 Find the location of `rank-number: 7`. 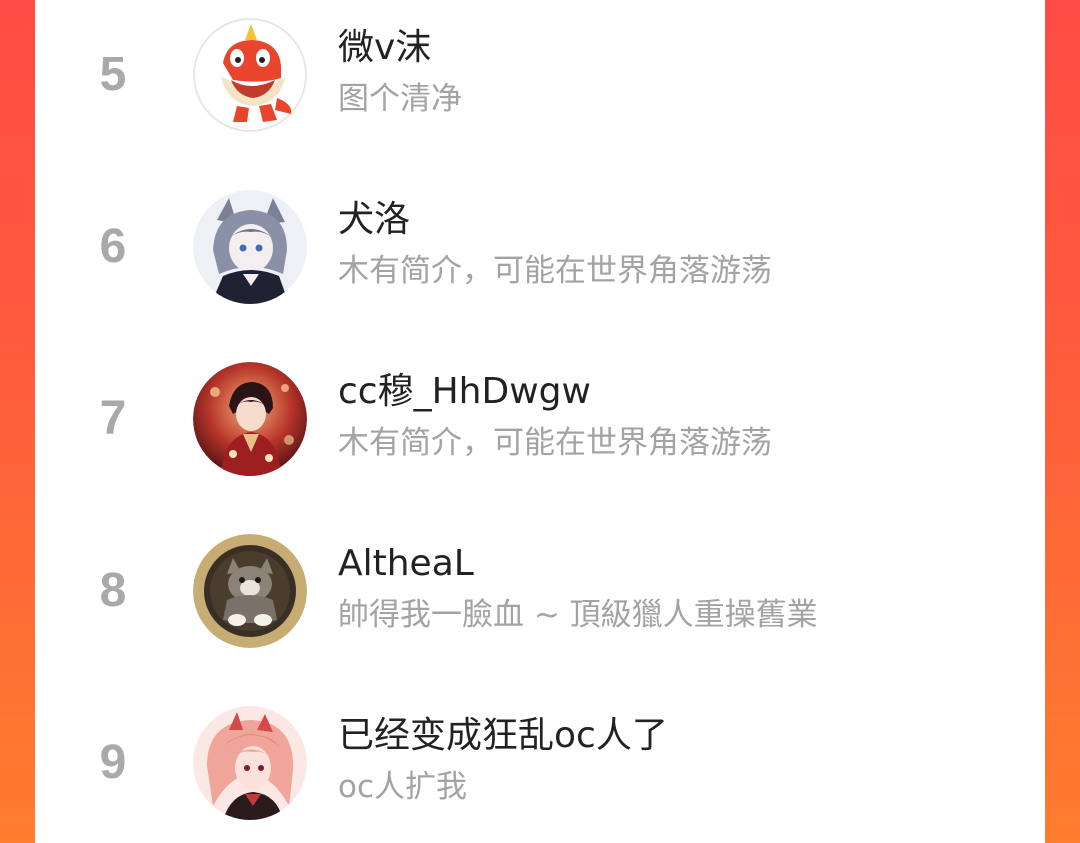

rank-number: 7 is located at coordinates (113, 418).